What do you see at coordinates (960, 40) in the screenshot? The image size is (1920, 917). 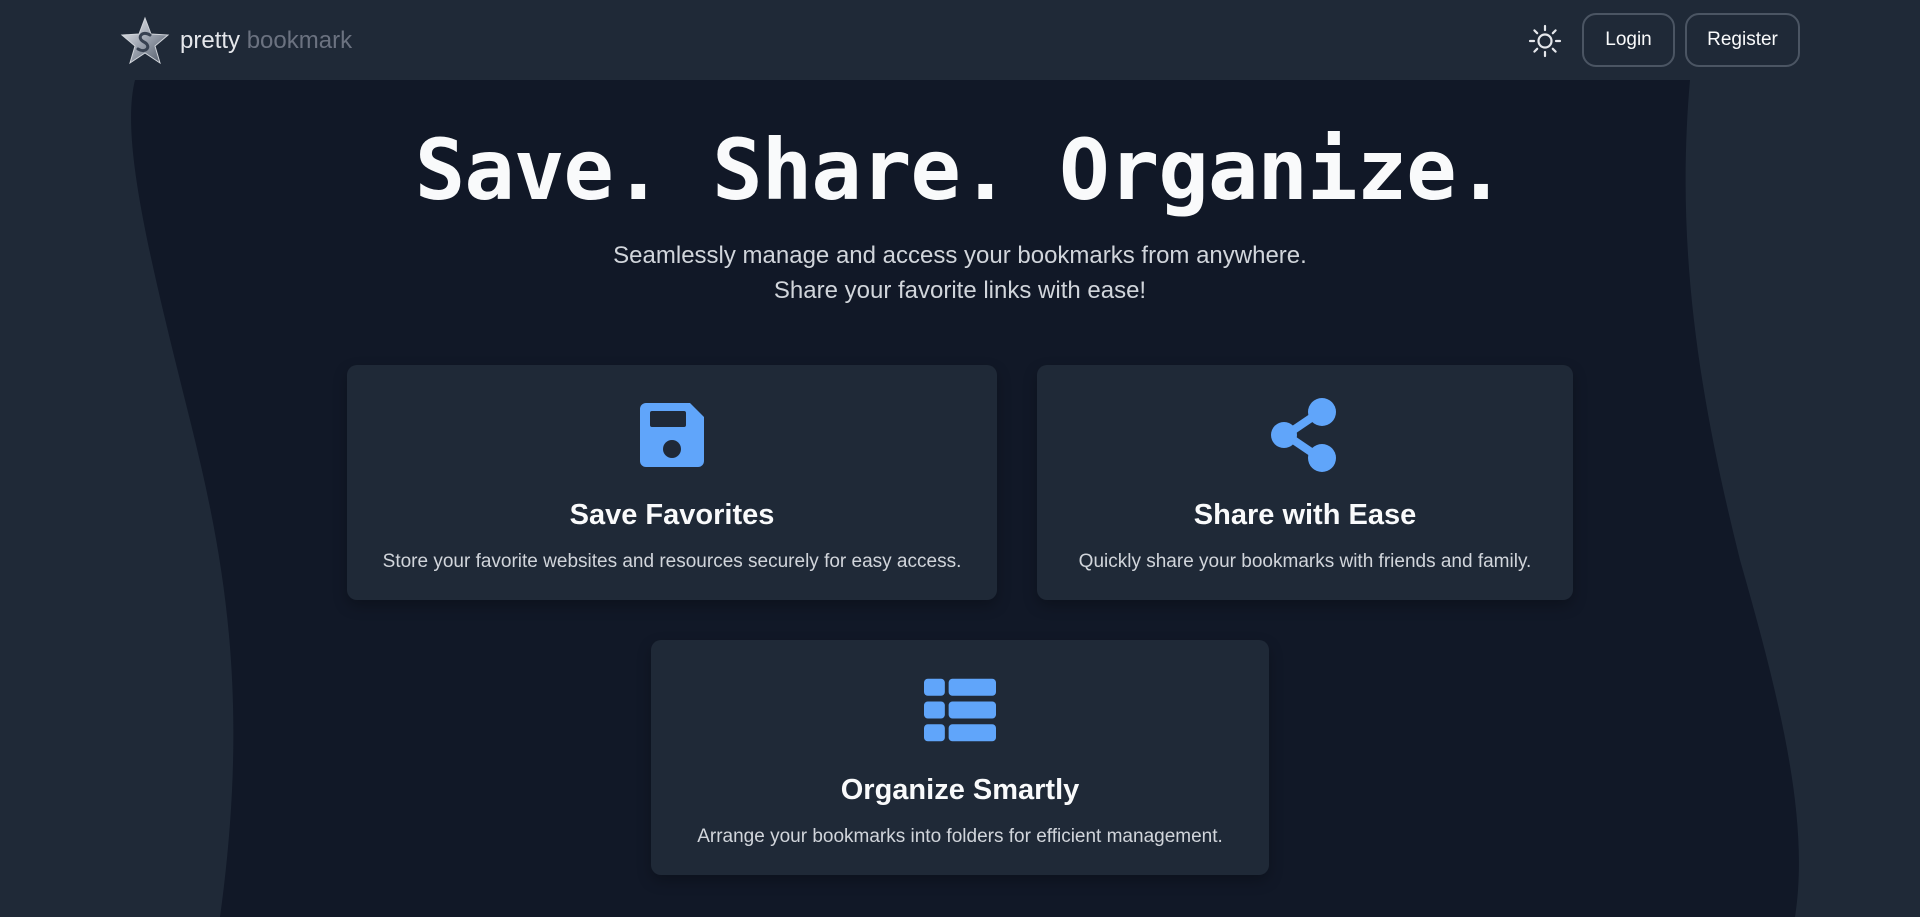 I see `top-navbar: pretty bookmark Login Register` at bounding box center [960, 40].